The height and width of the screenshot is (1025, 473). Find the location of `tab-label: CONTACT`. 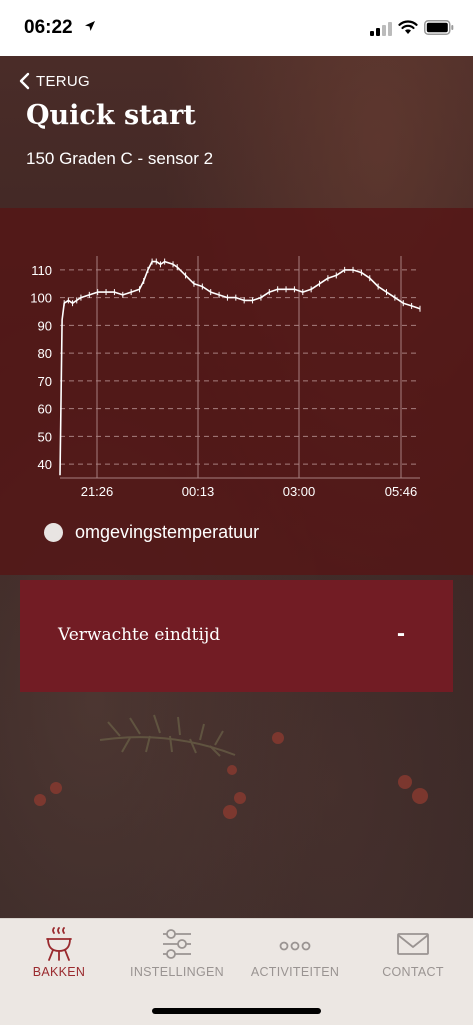

tab-label: CONTACT is located at coordinates (413, 972).